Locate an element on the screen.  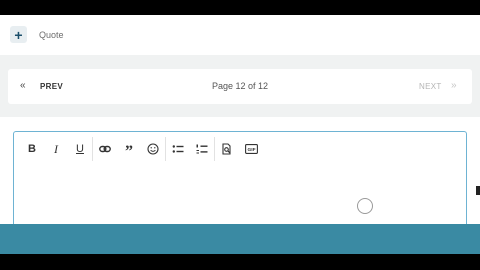
scrollbar-handle is located at coordinates (478, 190).